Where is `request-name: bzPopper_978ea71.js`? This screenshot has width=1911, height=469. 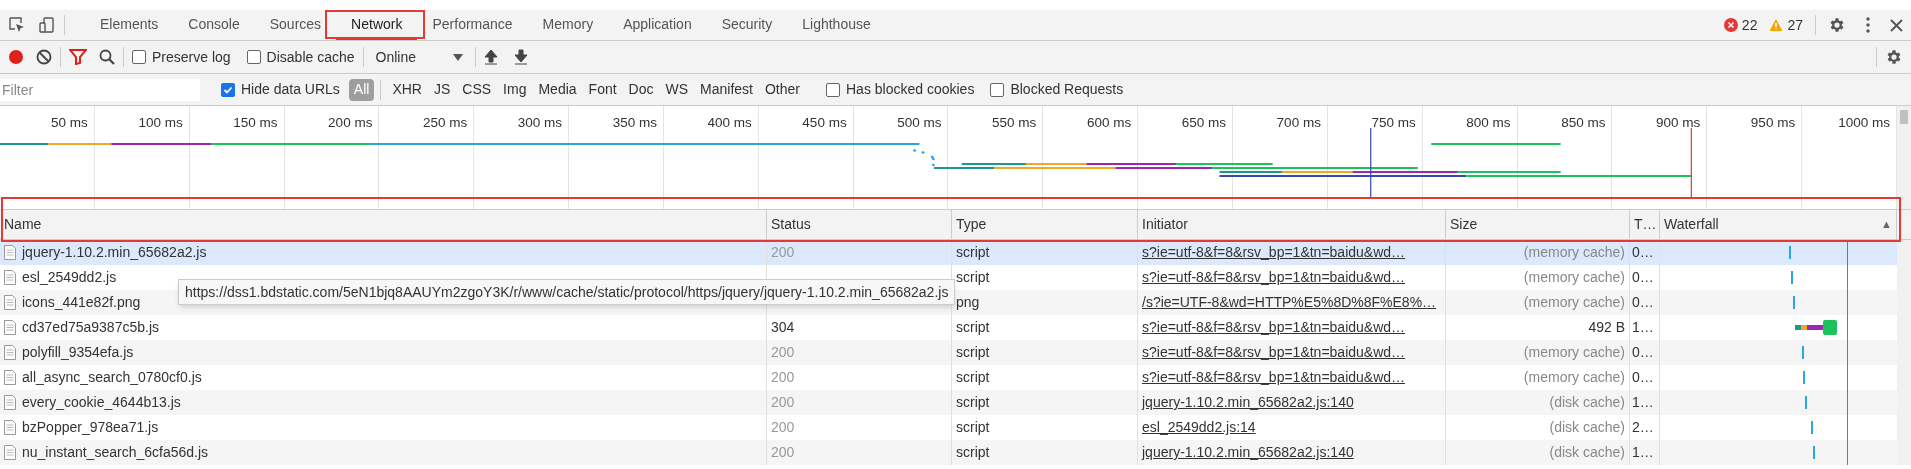
request-name: bzPopper_978ea71.js is located at coordinates (90, 427).